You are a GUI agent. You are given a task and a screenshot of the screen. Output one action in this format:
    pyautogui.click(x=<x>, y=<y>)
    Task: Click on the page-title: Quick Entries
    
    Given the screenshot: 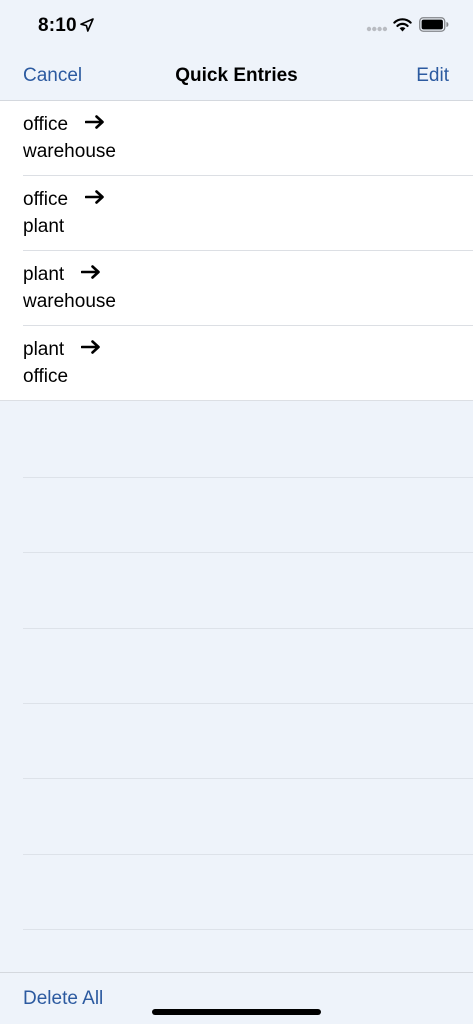 What is the action you would take?
    pyautogui.click(x=236, y=75)
    